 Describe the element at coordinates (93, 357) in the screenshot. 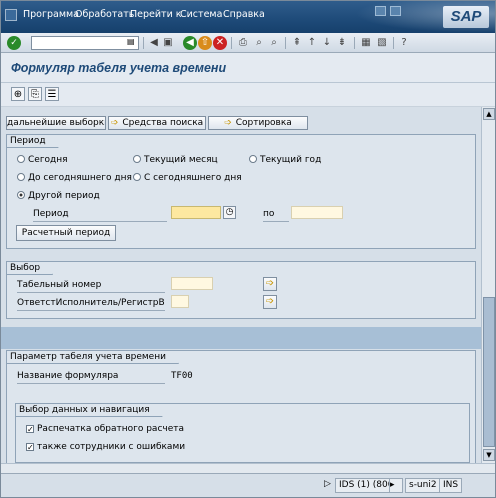

I see `timesheet-params-group-title: Параметр табеля учета времени` at that location.